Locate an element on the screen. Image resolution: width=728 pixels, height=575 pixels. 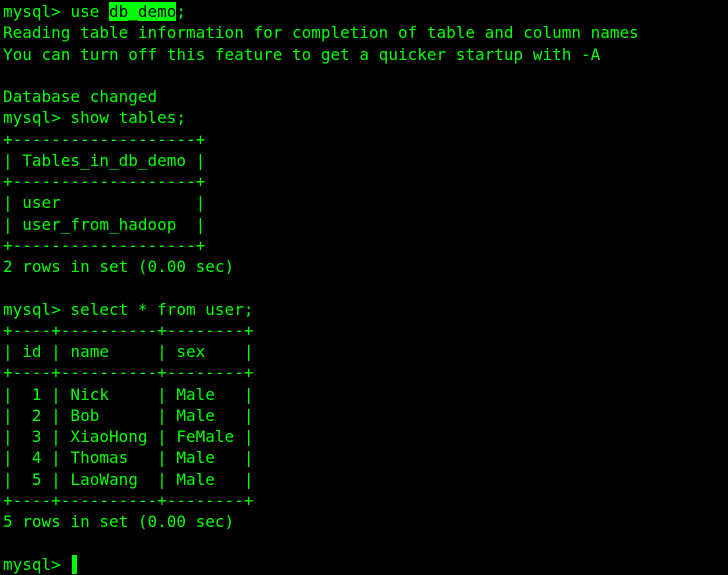
highlighted-db-name: db_demo is located at coordinates (142, 11).